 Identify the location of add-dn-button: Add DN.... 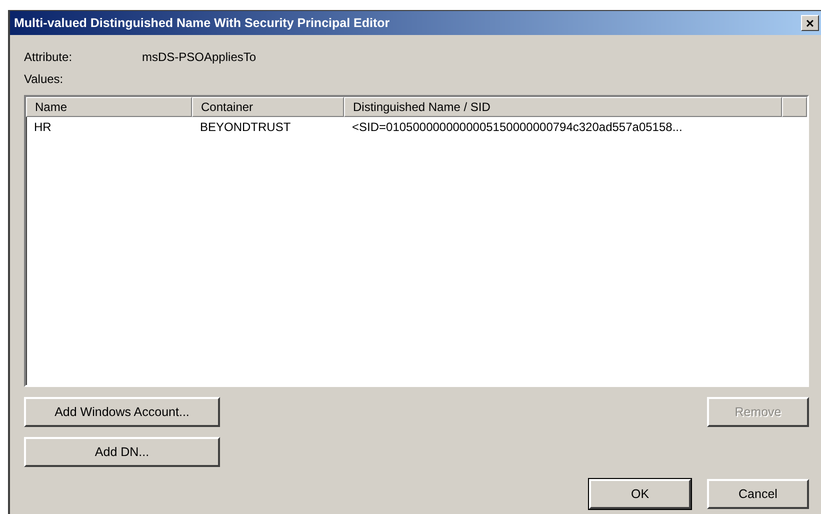
(122, 452).